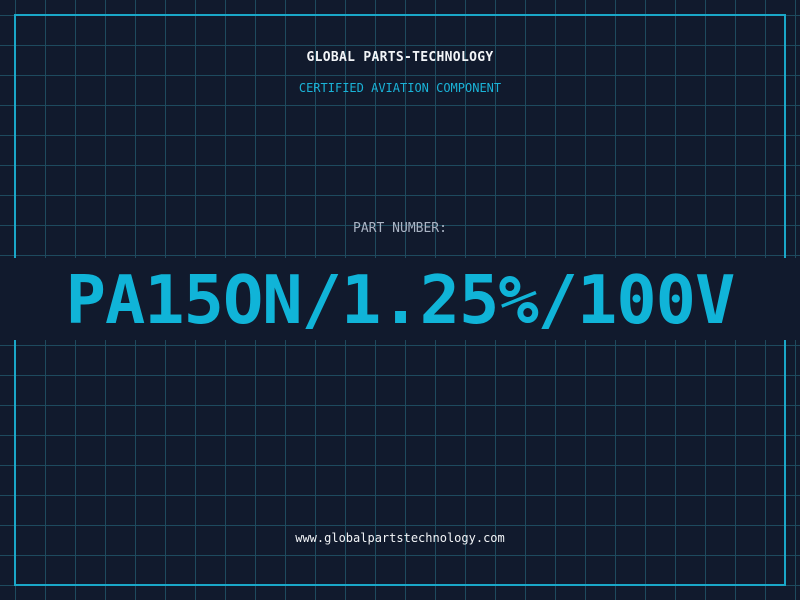 The width and height of the screenshot is (800, 600). I want to click on part-number-label: PART NUMBER:, so click(400, 228).